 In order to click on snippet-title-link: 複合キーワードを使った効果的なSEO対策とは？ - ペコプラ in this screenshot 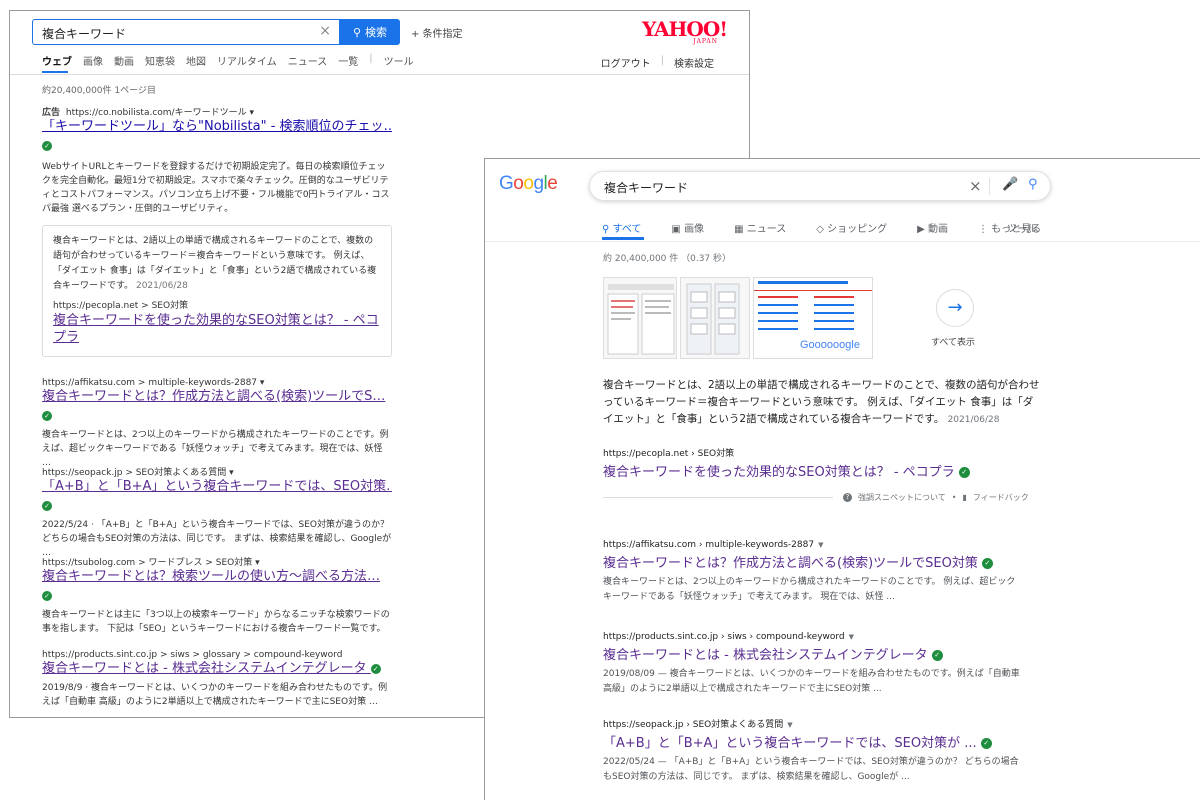, I will do `click(217, 329)`.